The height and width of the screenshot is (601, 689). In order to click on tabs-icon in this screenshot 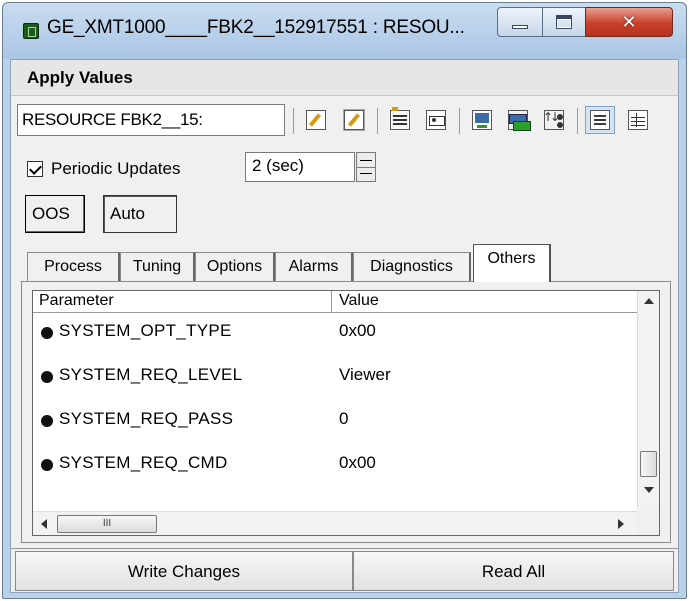, I will do `click(400, 118)`.